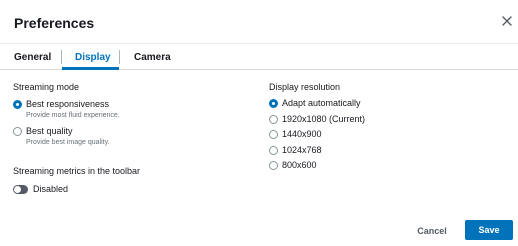 The width and height of the screenshot is (518, 246). Describe the element at coordinates (32, 58) in the screenshot. I see `tab-general: General` at that location.